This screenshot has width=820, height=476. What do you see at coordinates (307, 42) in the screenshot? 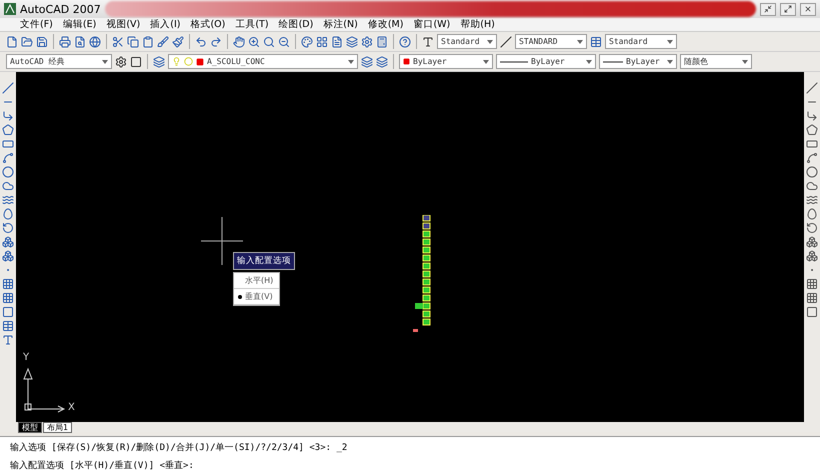
I see `palette-icon` at bounding box center [307, 42].